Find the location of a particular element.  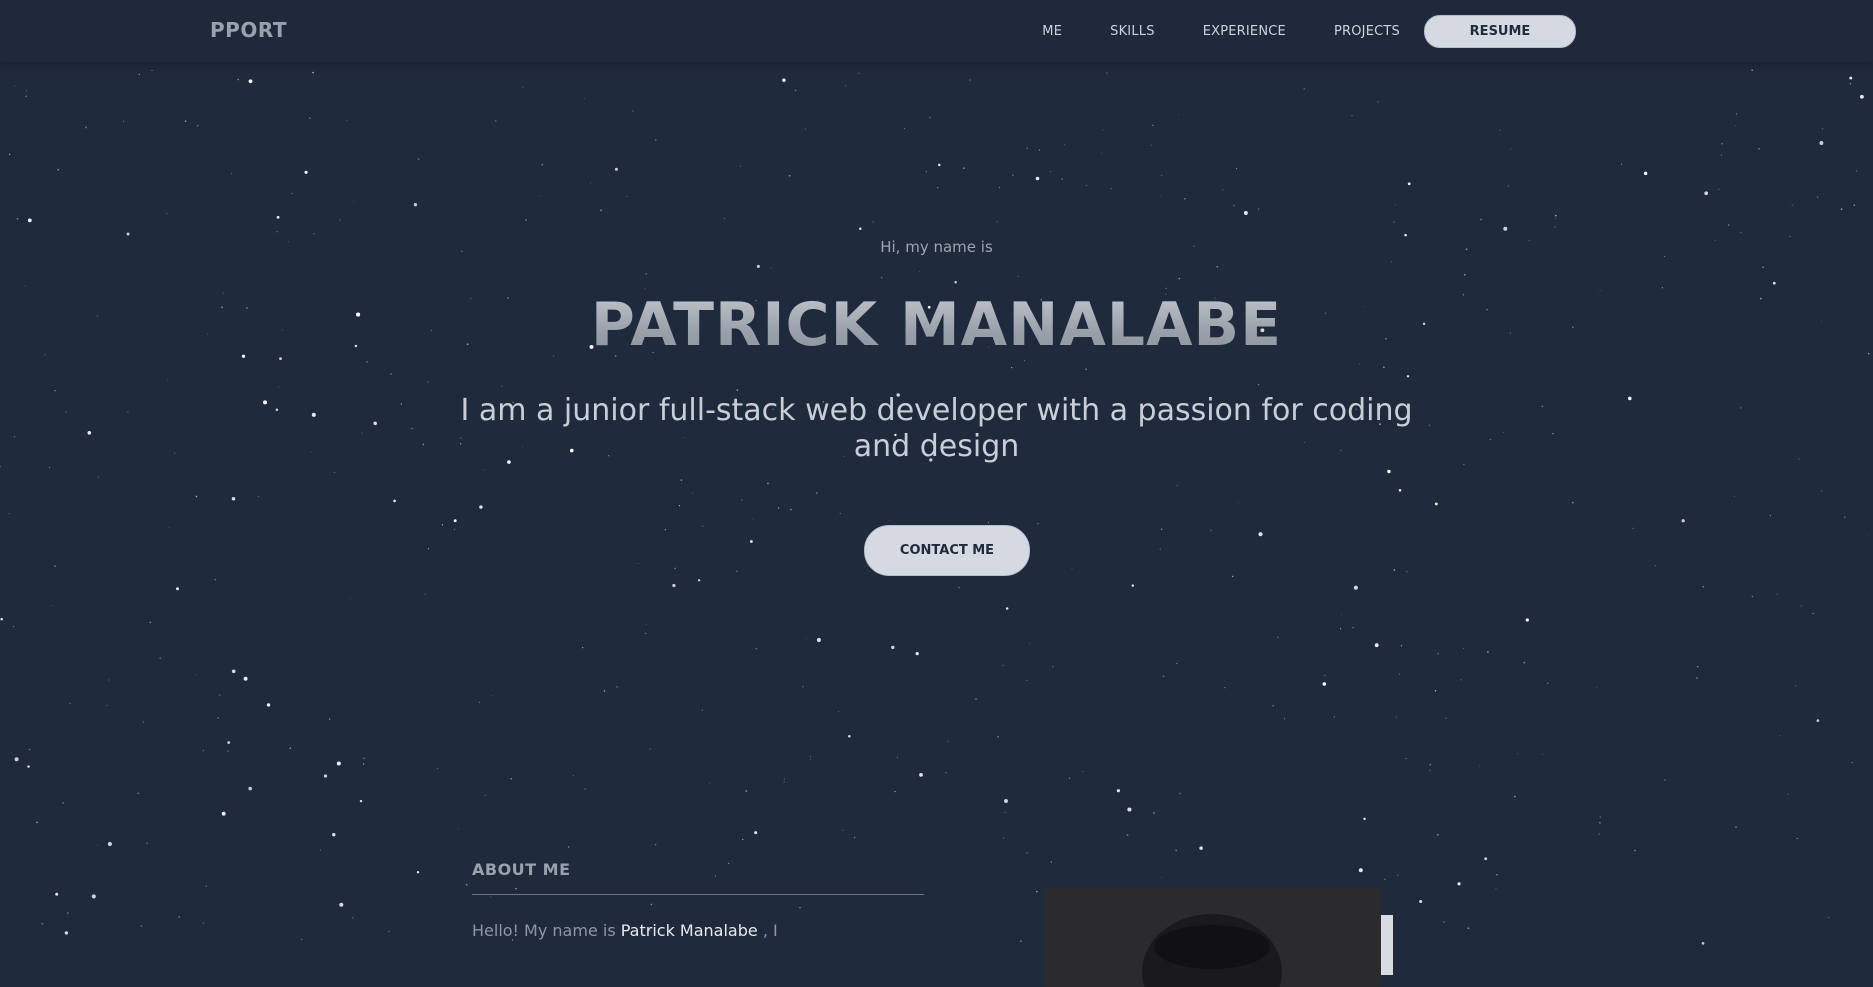

brand-logo: PPORT is located at coordinates (248, 30).